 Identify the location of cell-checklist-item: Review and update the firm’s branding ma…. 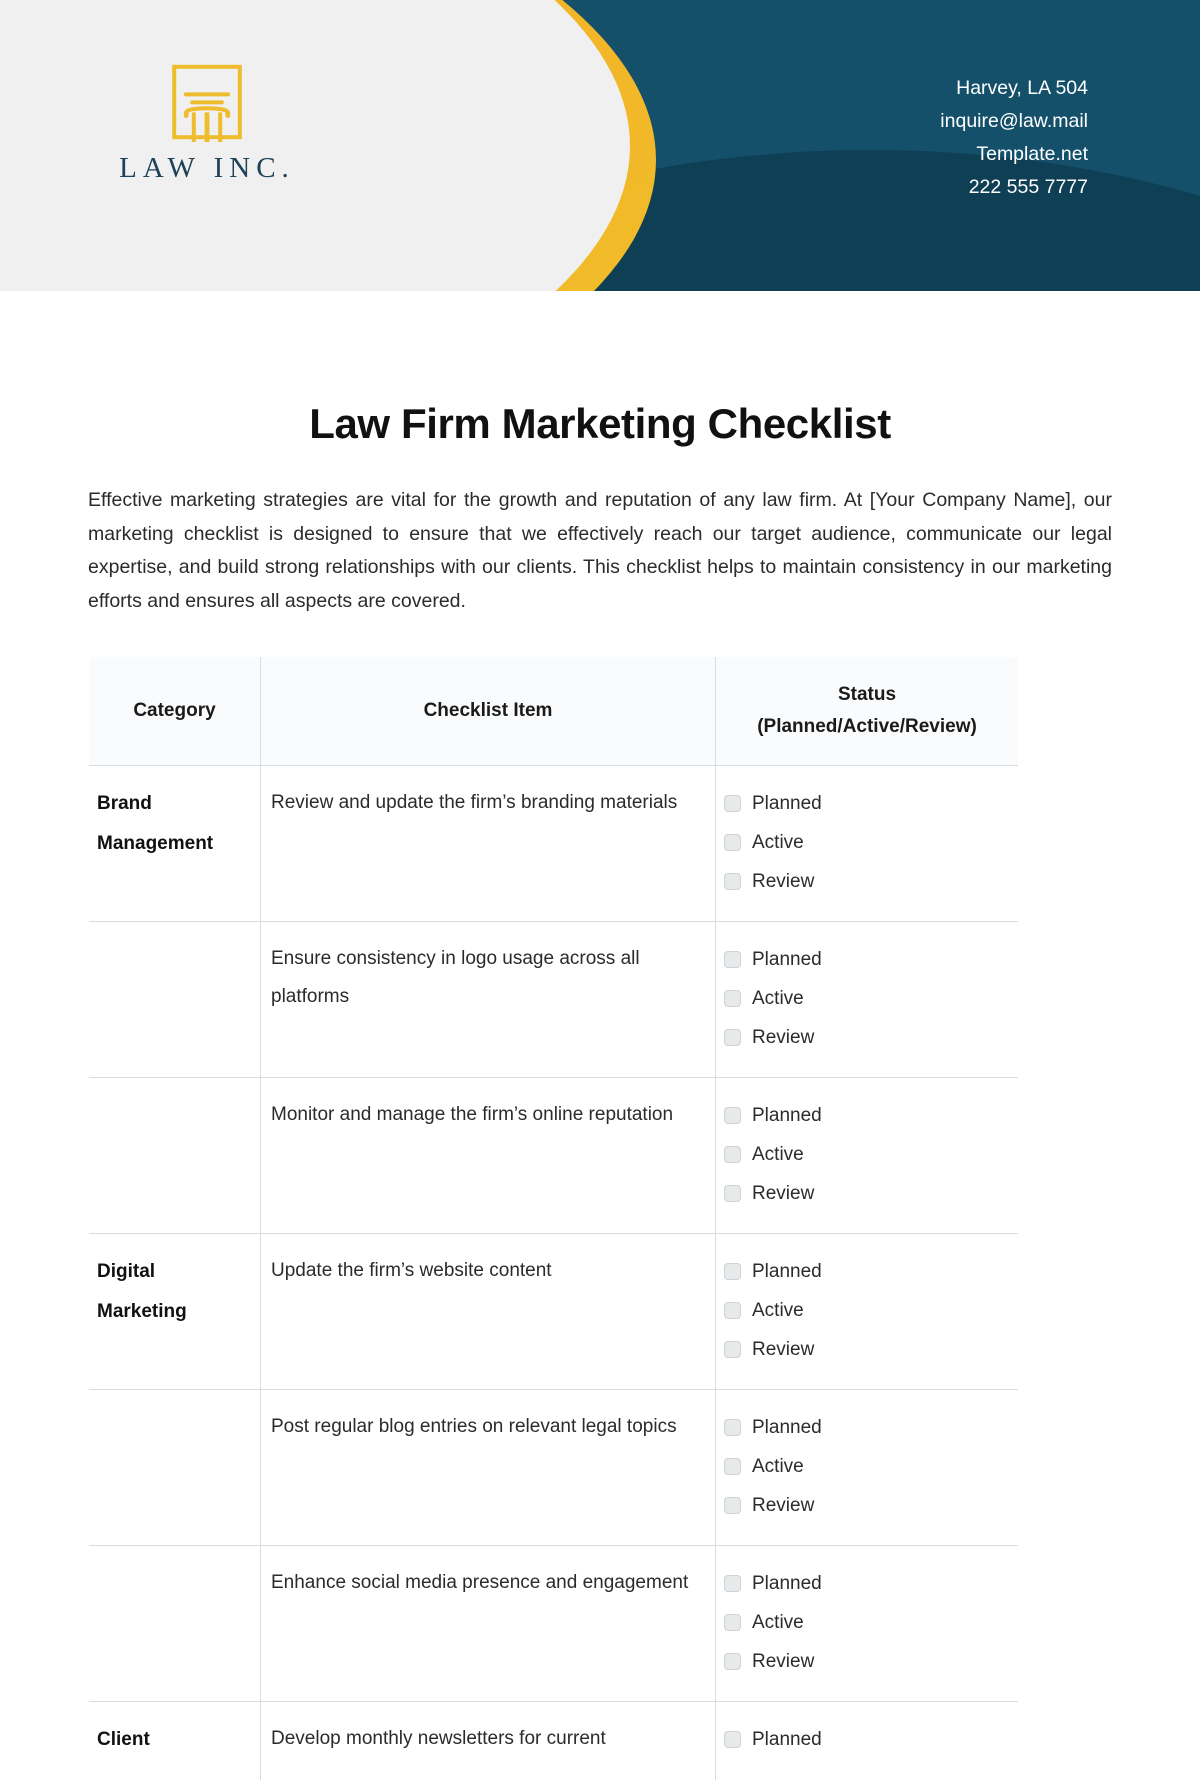
(488, 843).